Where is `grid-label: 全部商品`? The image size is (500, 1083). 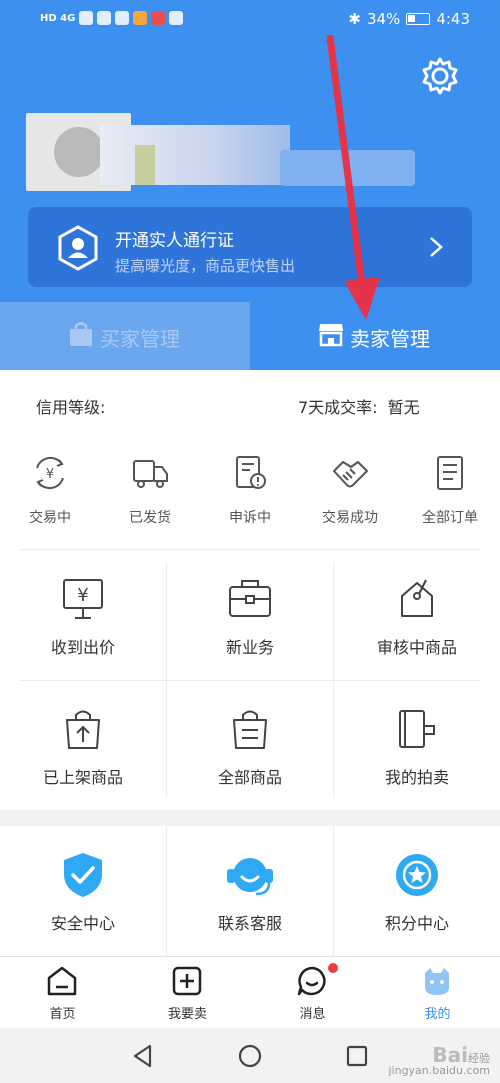 grid-label: 全部商品 is located at coordinates (249, 777).